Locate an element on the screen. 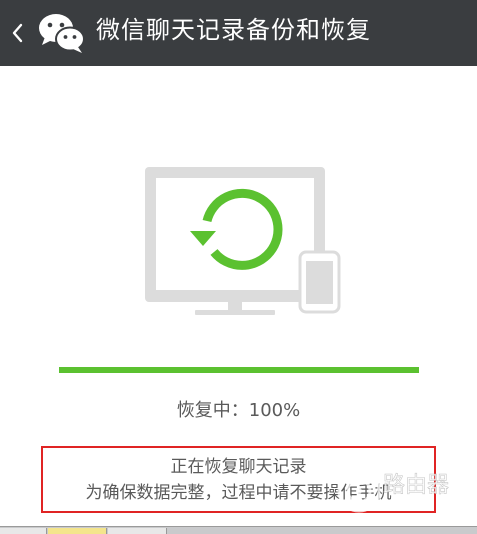  backup-restore-illustration is located at coordinates (243, 241).